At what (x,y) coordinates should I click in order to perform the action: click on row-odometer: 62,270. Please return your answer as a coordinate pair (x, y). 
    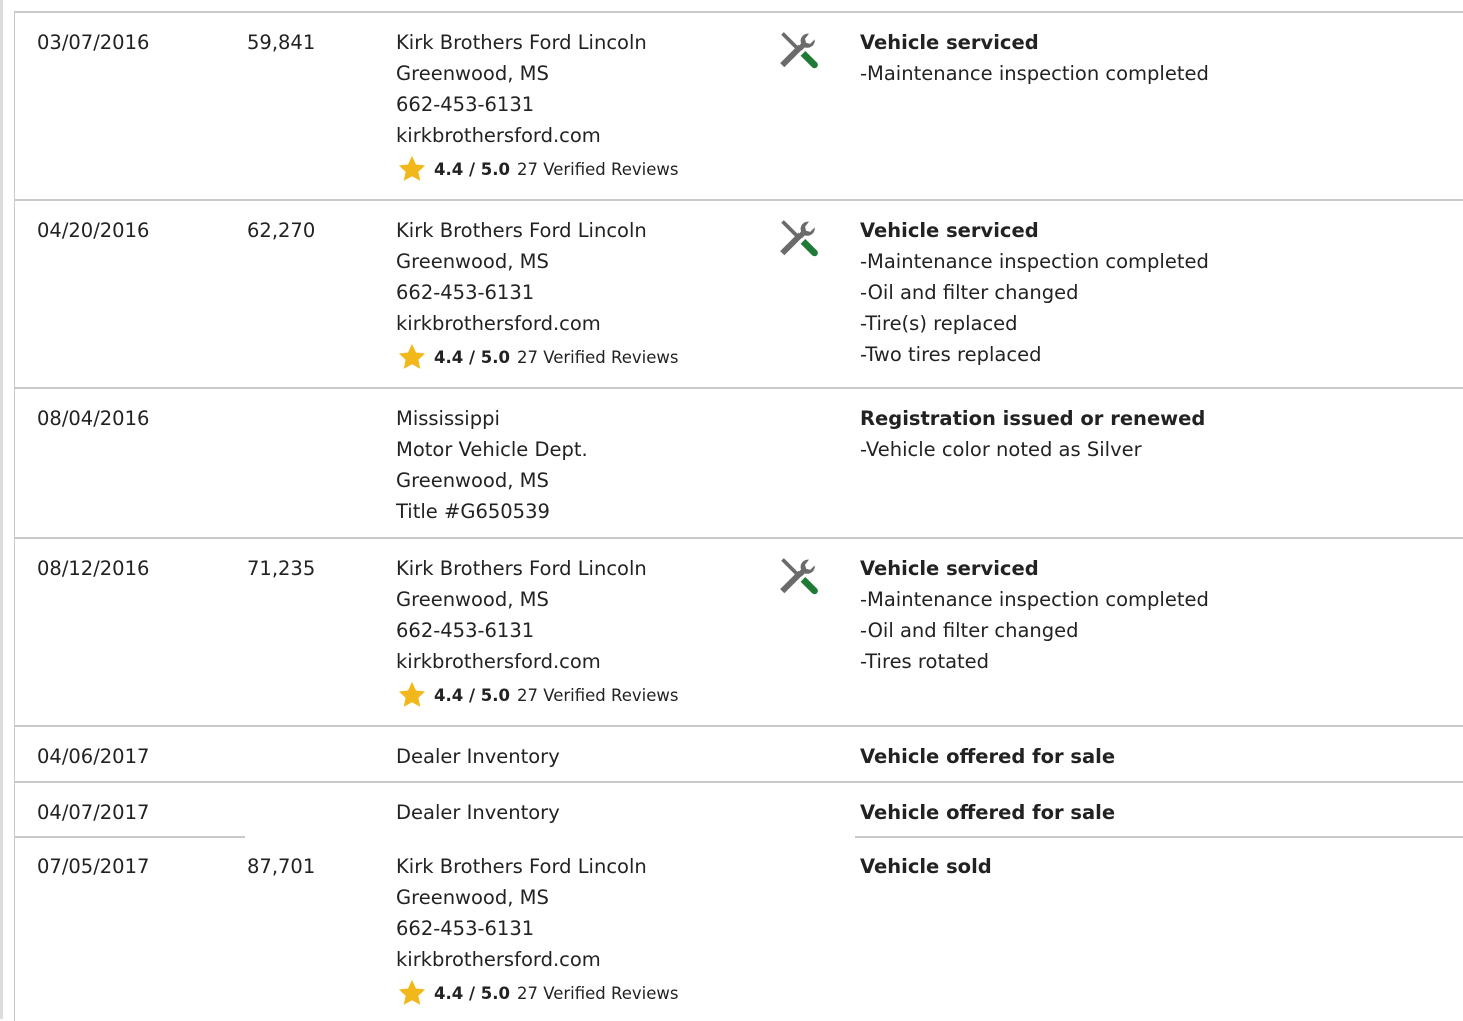
    Looking at the image, I should click on (281, 230).